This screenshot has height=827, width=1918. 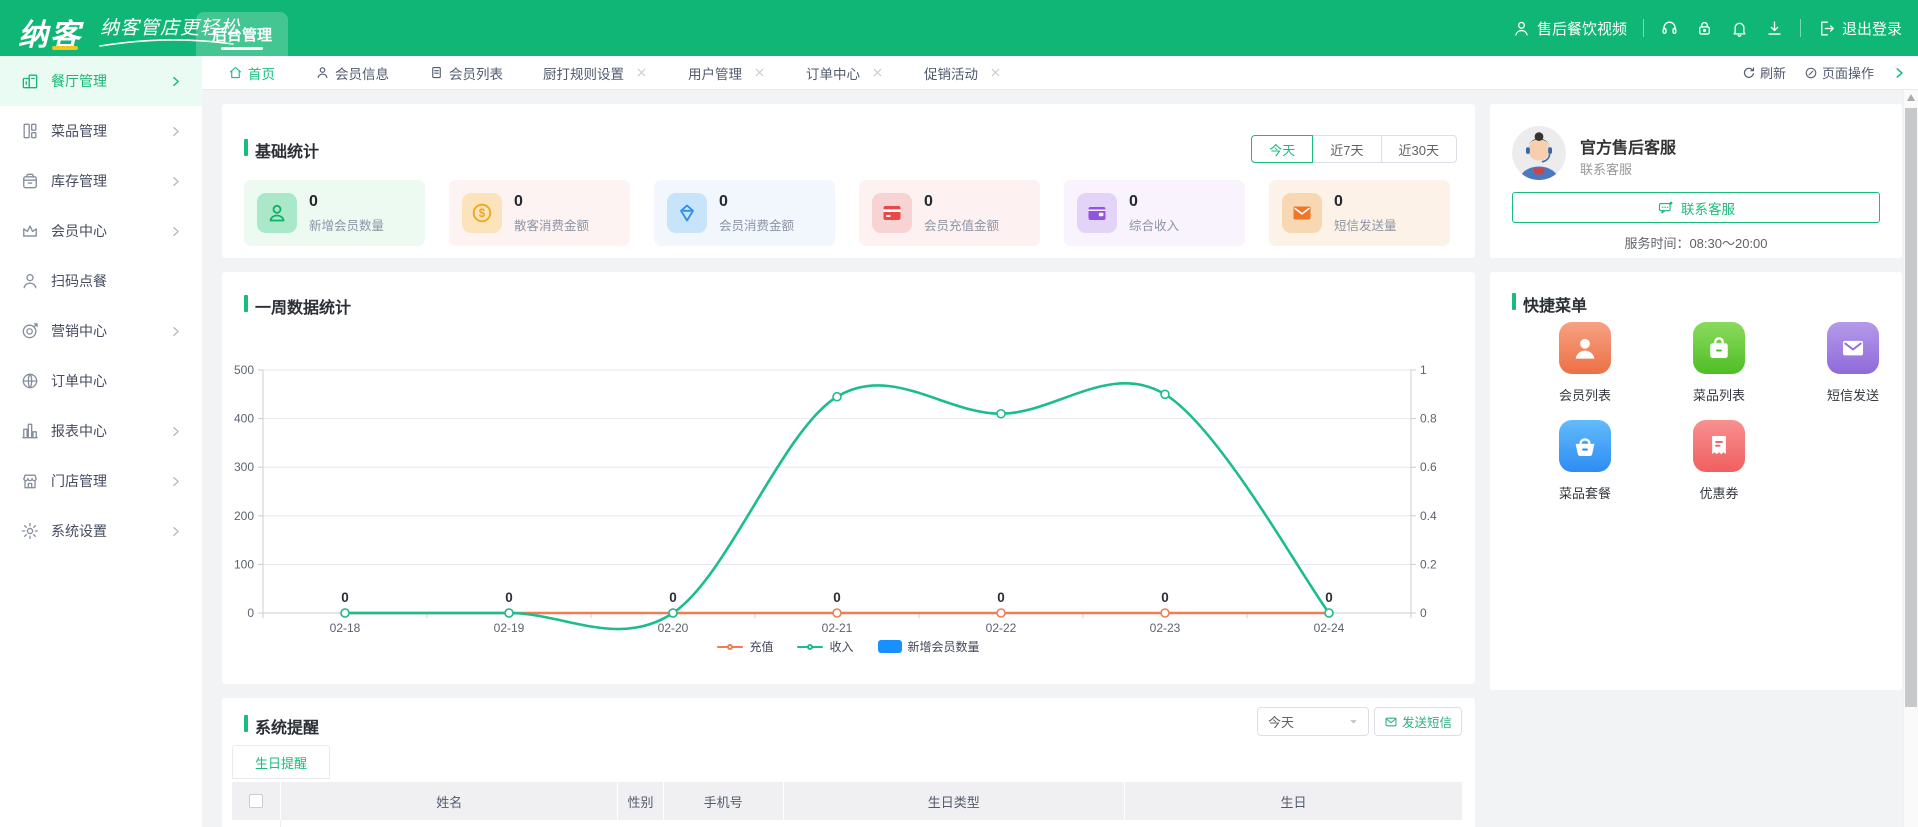 What do you see at coordinates (959, 28) in the screenshot?
I see `topbar: 纳客 纳客管店更轻松 后台管理 售后餐饮视频 退出登录` at bounding box center [959, 28].